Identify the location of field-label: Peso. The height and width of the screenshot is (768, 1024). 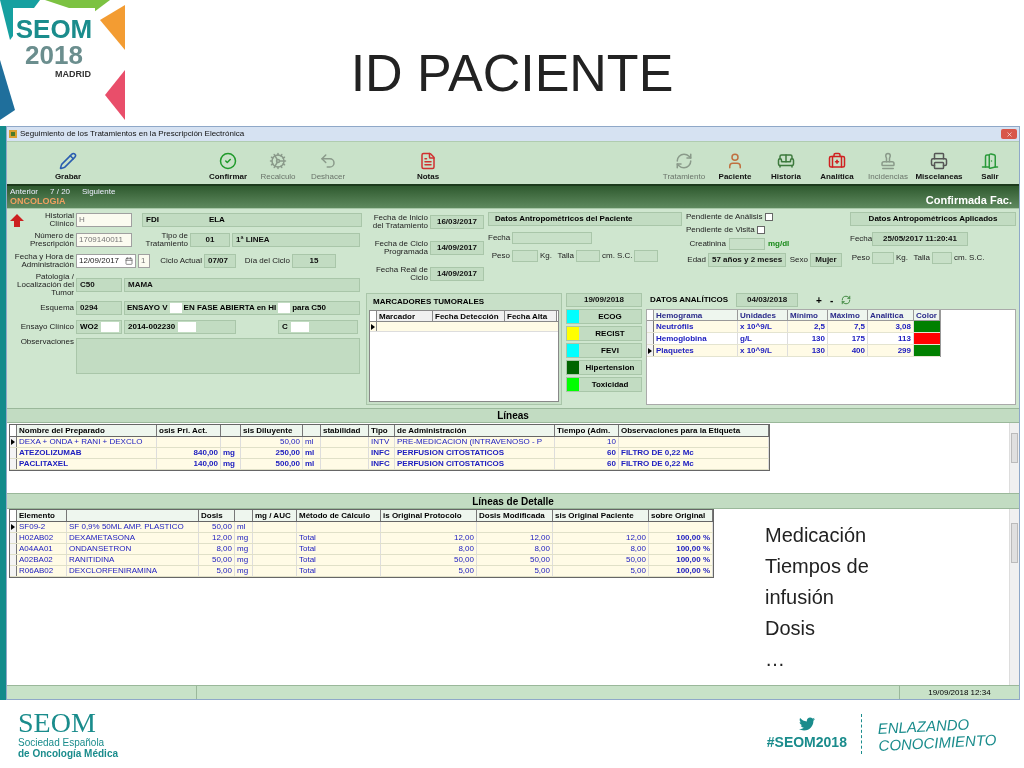
(860, 258).